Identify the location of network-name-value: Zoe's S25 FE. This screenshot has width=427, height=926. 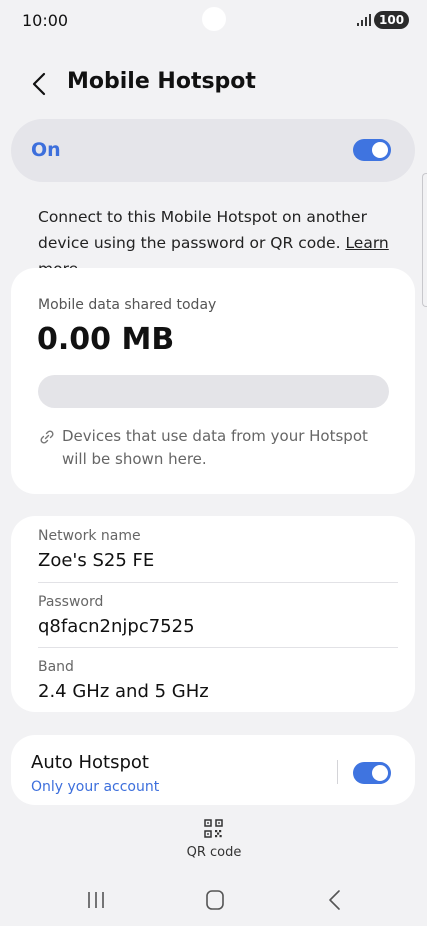
(96, 560).